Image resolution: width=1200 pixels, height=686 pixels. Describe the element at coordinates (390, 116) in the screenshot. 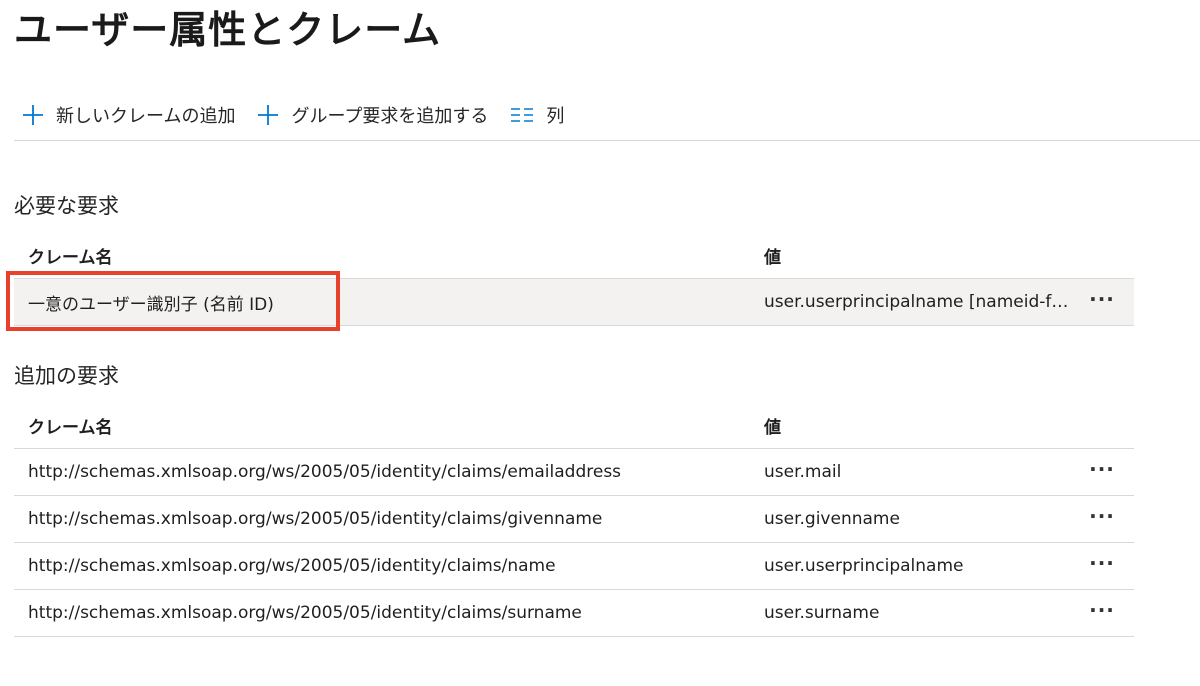

I see `add-group-claim-label: グループ要求を追加する` at that location.